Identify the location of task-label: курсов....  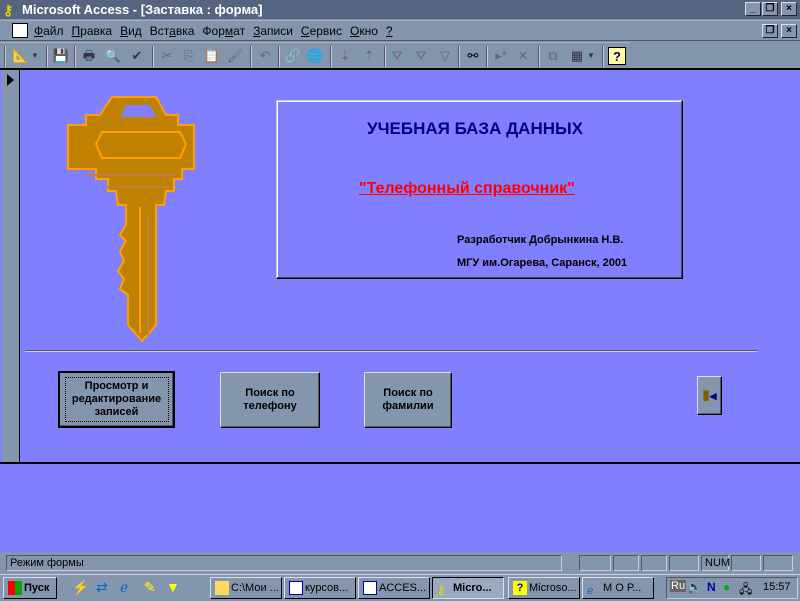
(327, 588).